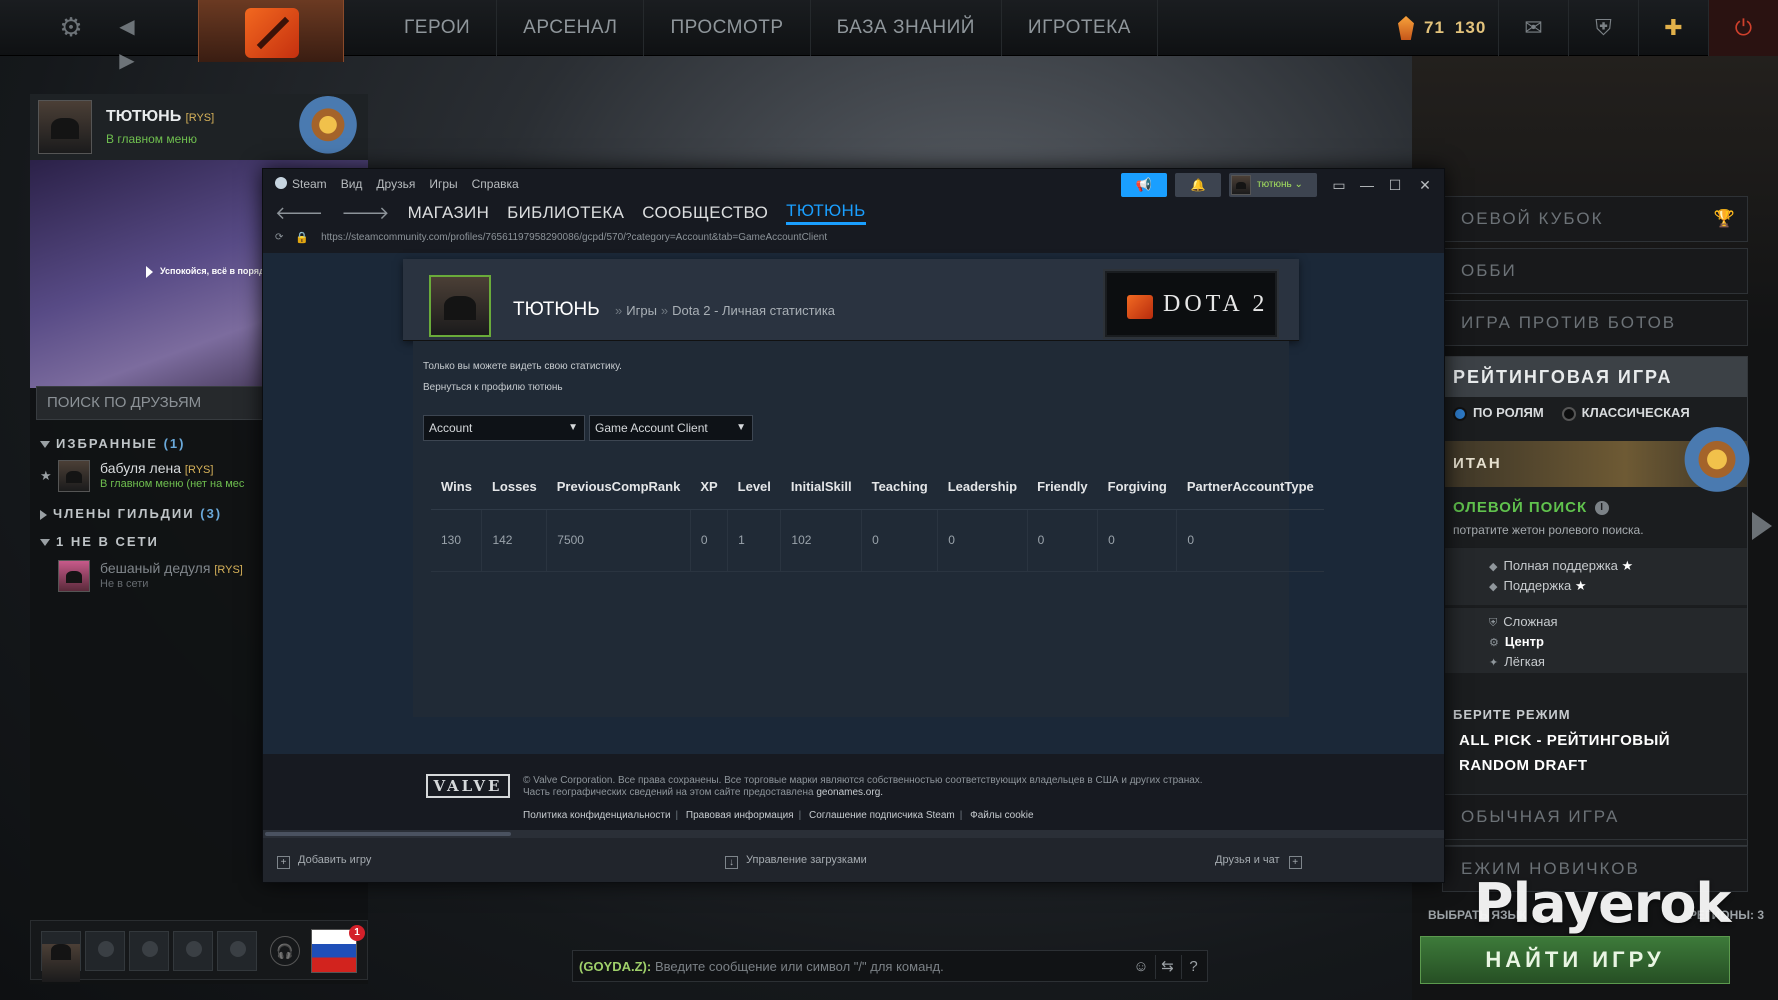 This screenshot has height=1000, width=1778. What do you see at coordinates (493, 387) in the screenshot?
I see `back-to-profile-link: Вернуться к профилю тютюнь` at bounding box center [493, 387].